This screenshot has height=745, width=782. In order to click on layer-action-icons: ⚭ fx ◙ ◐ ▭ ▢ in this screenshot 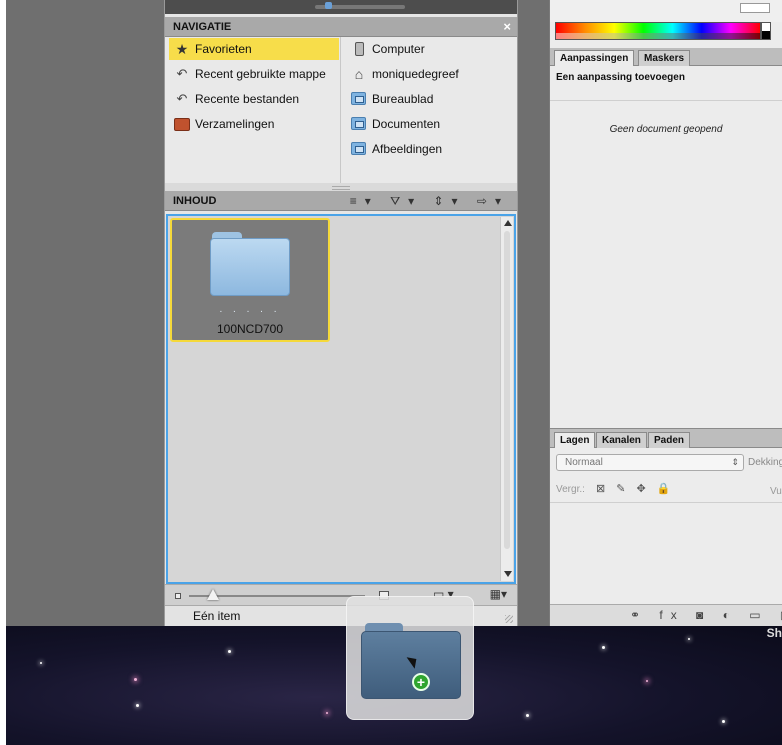, I will do `click(706, 615)`.